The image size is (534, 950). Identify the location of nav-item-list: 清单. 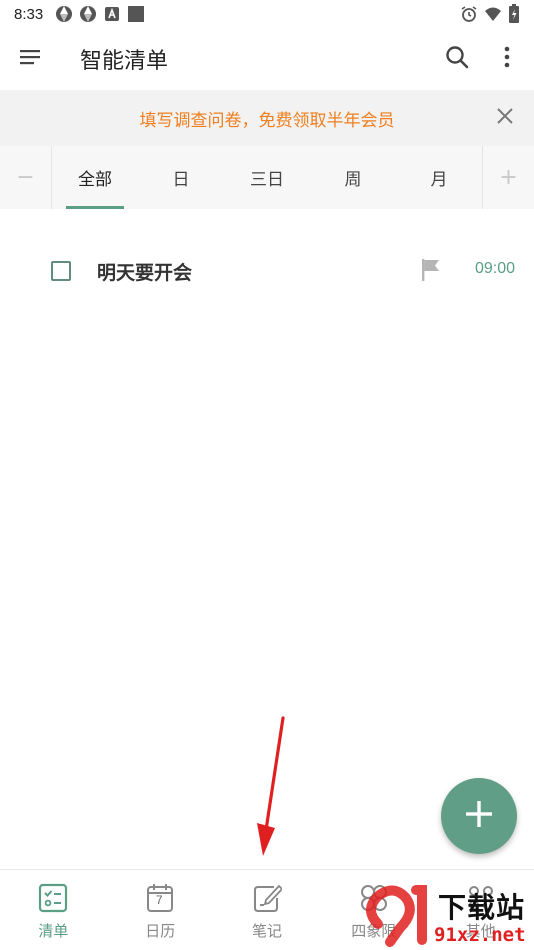
(53, 910).